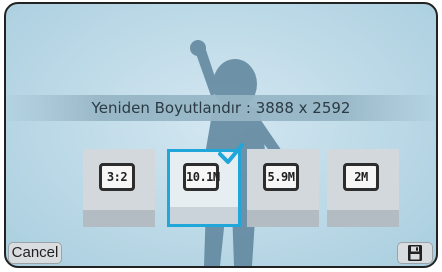  I want to click on option-5-9m-label: 5.9M, so click(281, 177).